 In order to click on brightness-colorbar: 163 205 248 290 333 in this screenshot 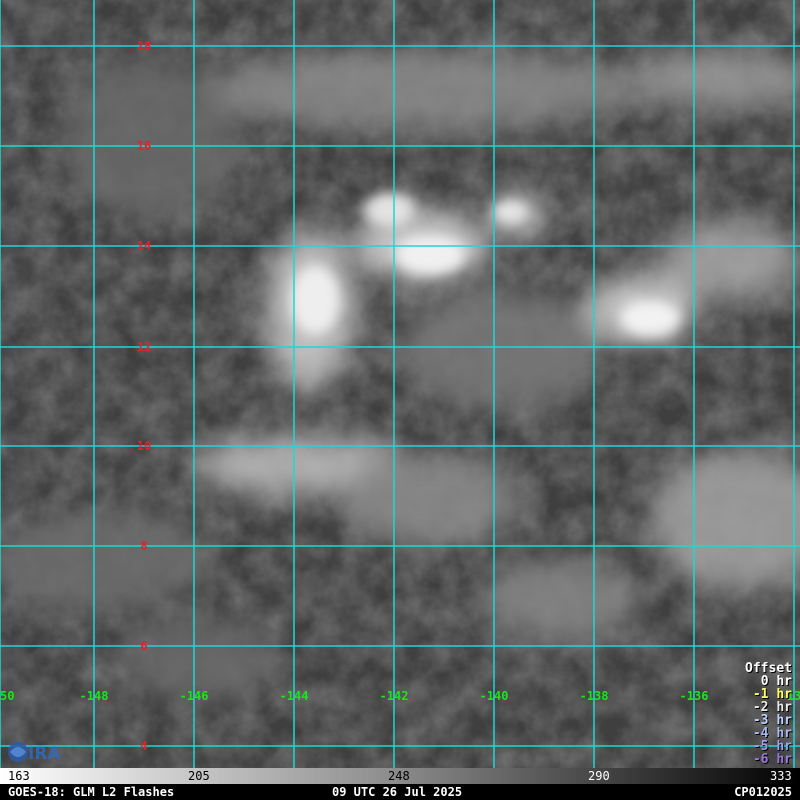, I will do `click(400, 776)`.